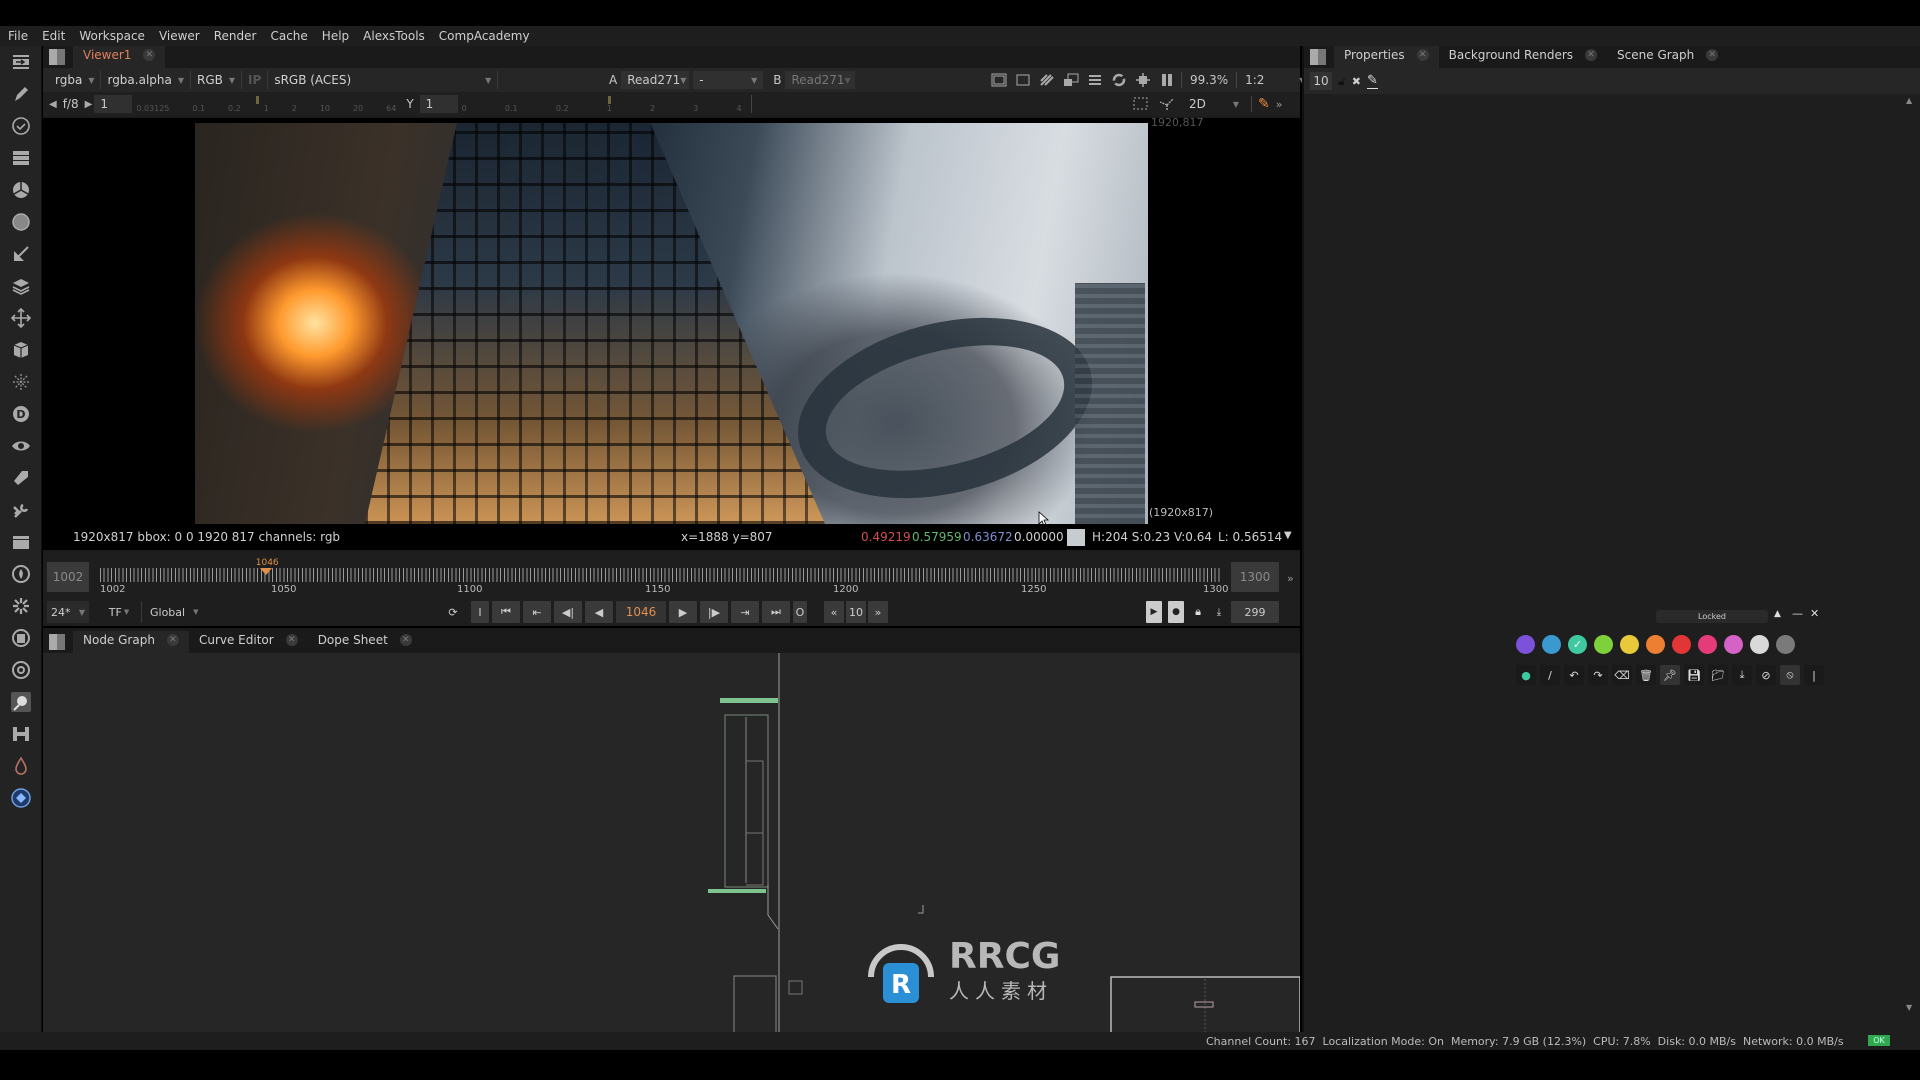 This screenshot has width=1920, height=1080. Describe the element at coordinates (21, 734) in the screenshot. I see `gizmo-blocks-icon` at that location.